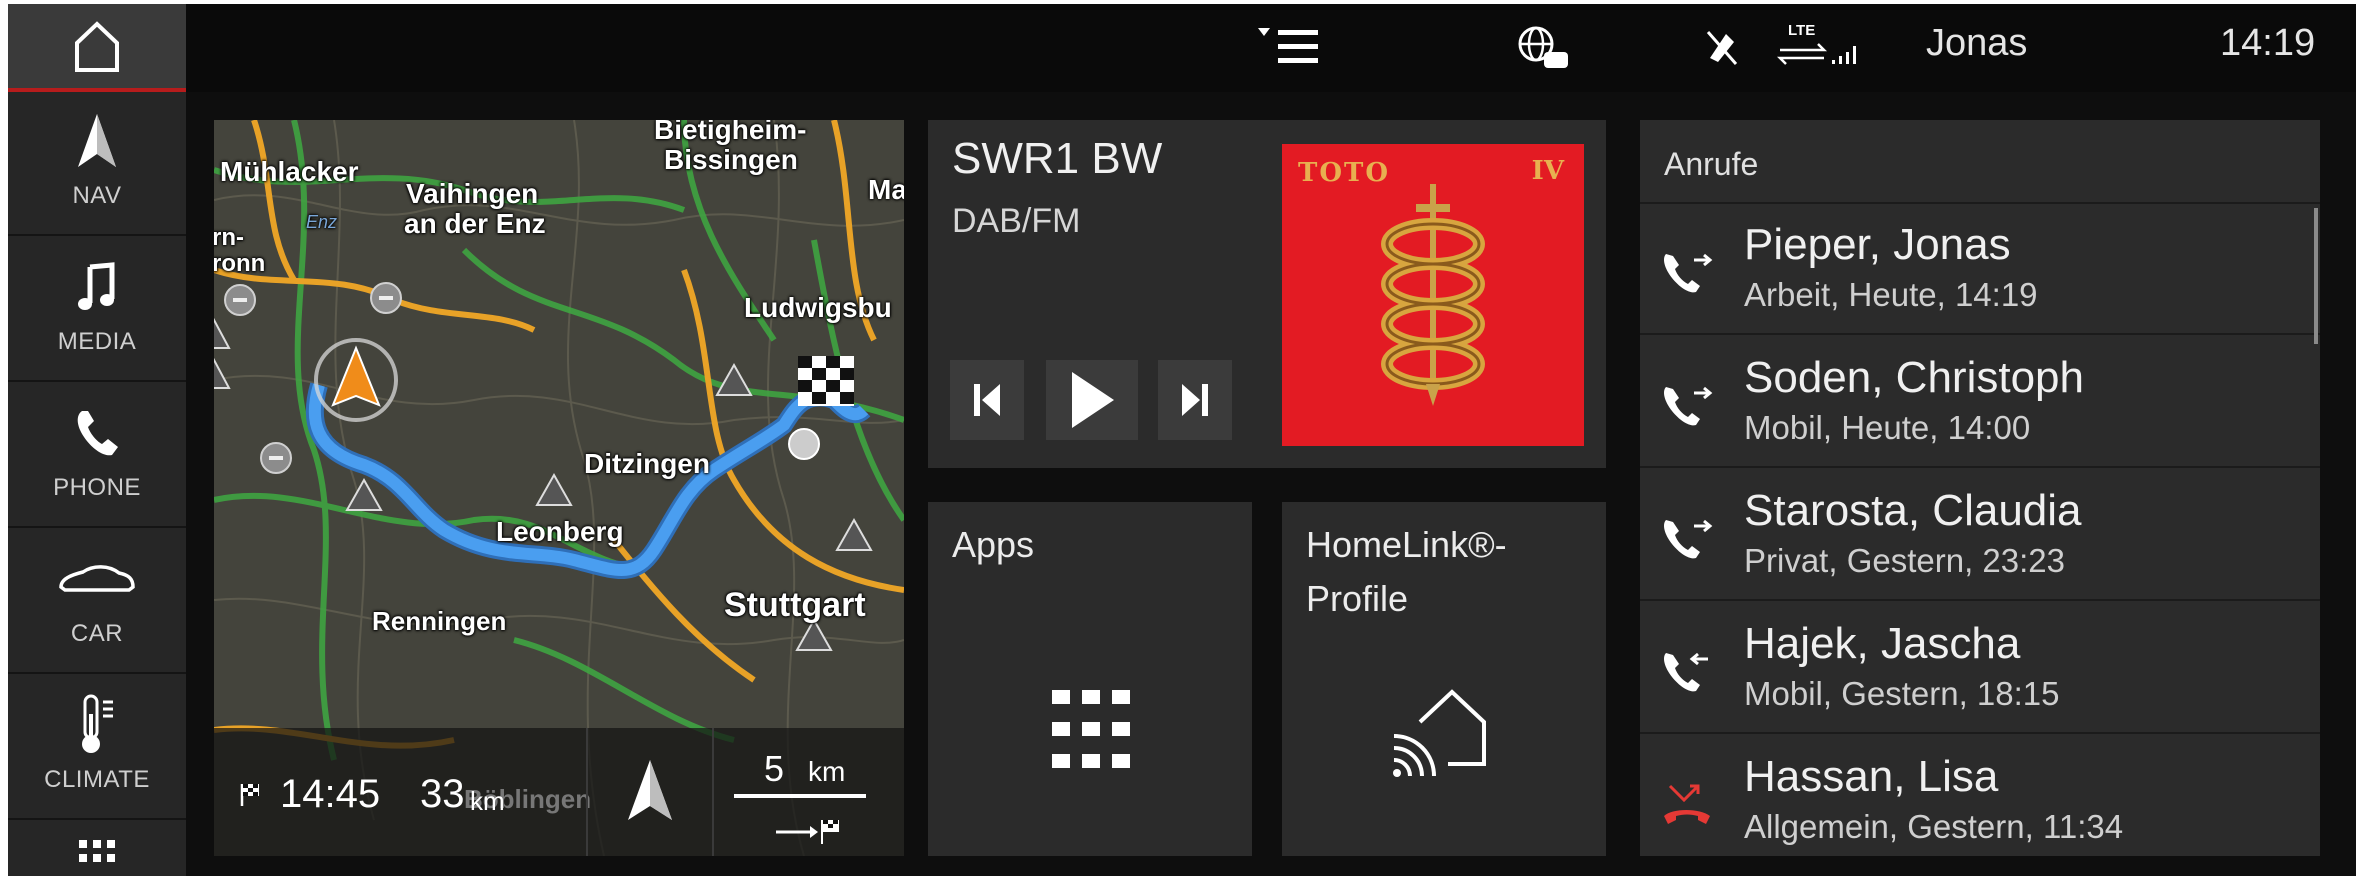 The height and width of the screenshot is (880, 2364). What do you see at coordinates (97, 141) in the screenshot?
I see `navigation-arrow-icon` at bounding box center [97, 141].